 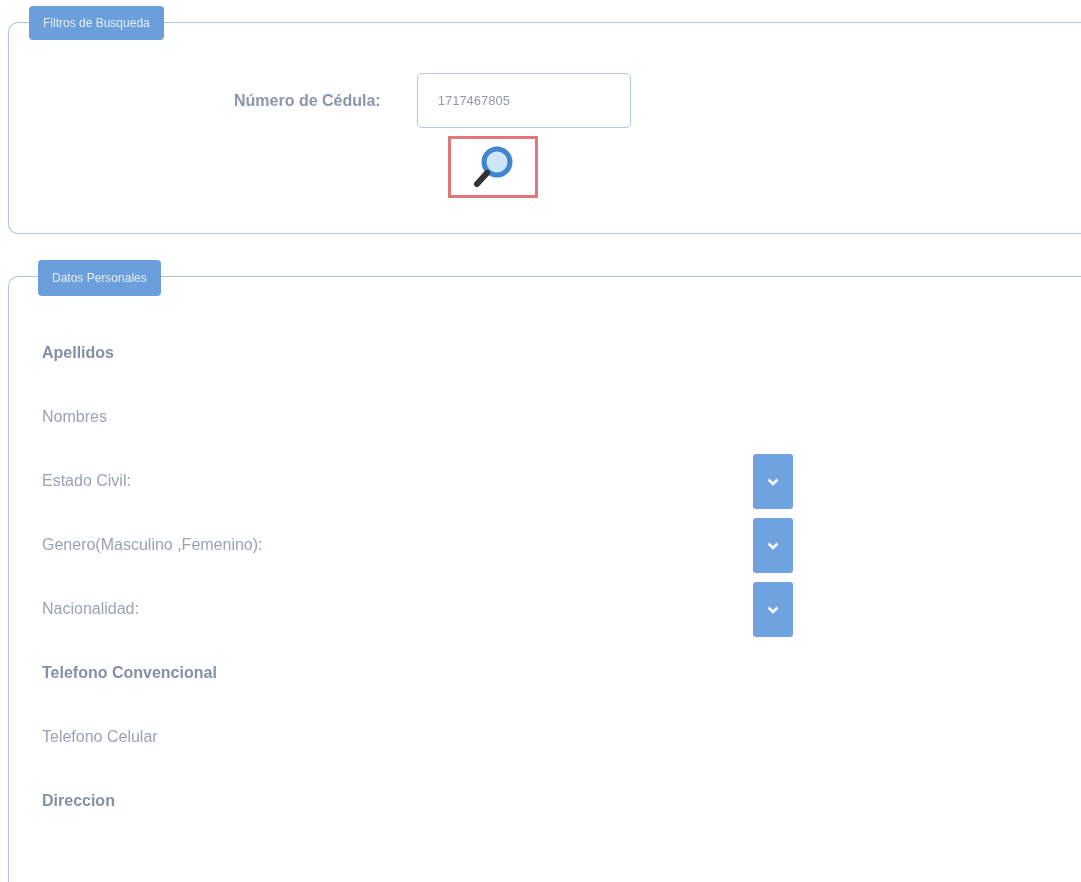 What do you see at coordinates (74, 417) in the screenshot?
I see `field-label: Nombres` at bounding box center [74, 417].